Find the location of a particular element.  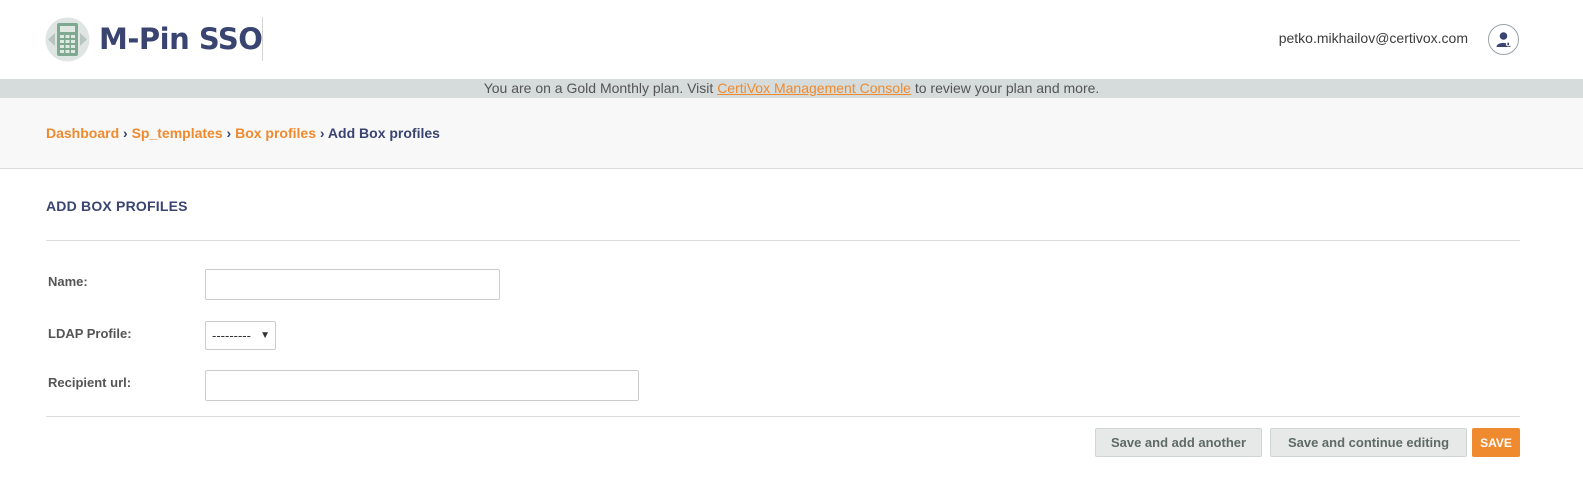

ldap-profile-select: --------- ▼ is located at coordinates (240, 335).